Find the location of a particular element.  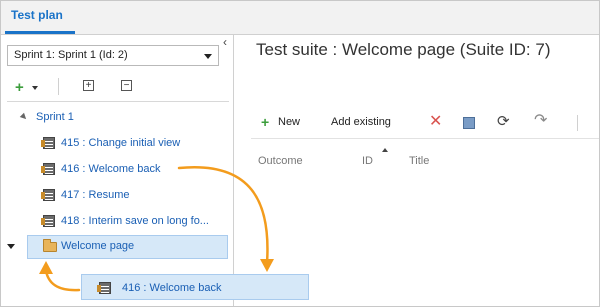

remove-icon: ✕ is located at coordinates (435, 122).